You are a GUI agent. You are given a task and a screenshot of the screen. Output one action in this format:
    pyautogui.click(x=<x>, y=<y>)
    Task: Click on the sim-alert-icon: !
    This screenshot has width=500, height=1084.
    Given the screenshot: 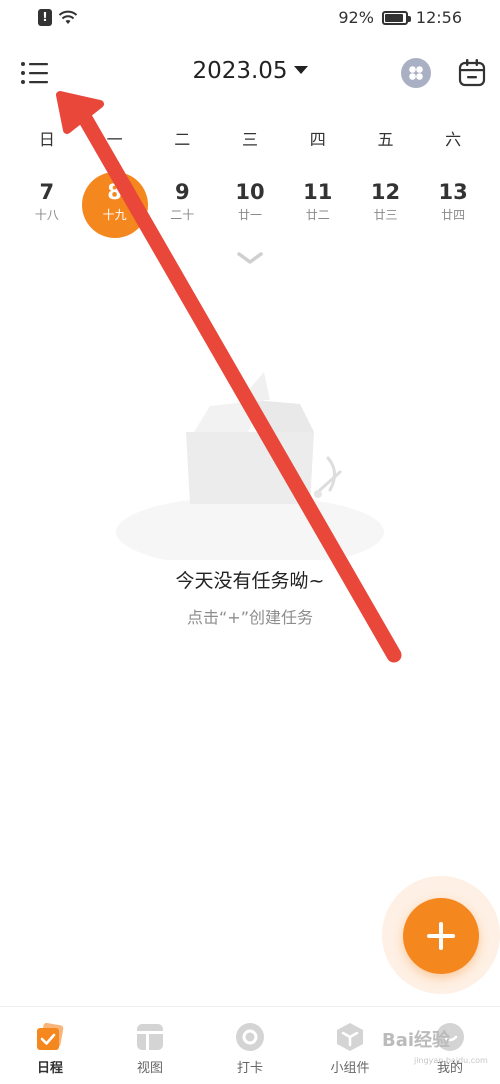 What is the action you would take?
    pyautogui.click(x=45, y=17)
    